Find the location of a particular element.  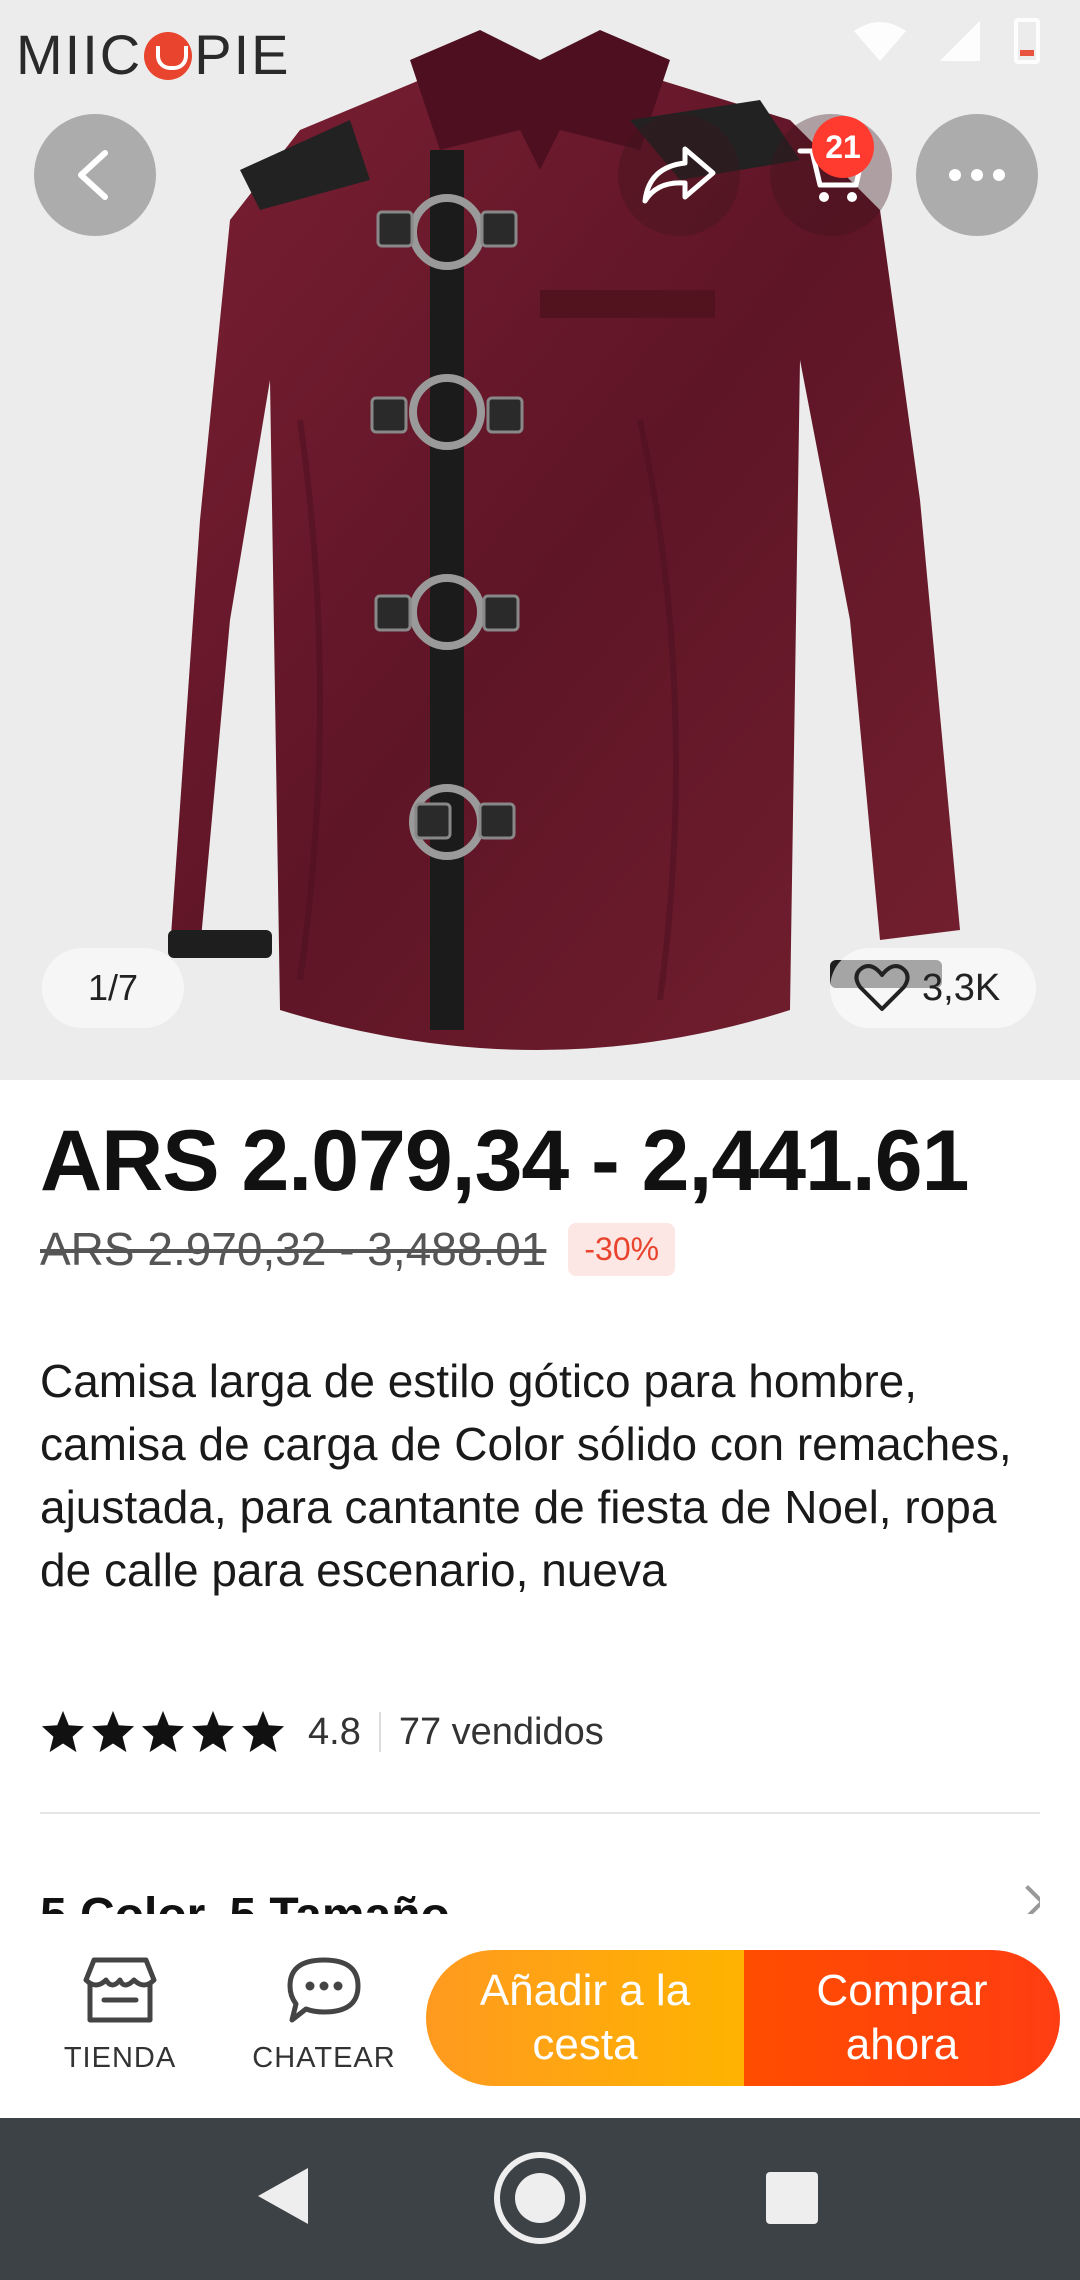

sold-count: 77 vendidos is located at coordinates (501, 1731).